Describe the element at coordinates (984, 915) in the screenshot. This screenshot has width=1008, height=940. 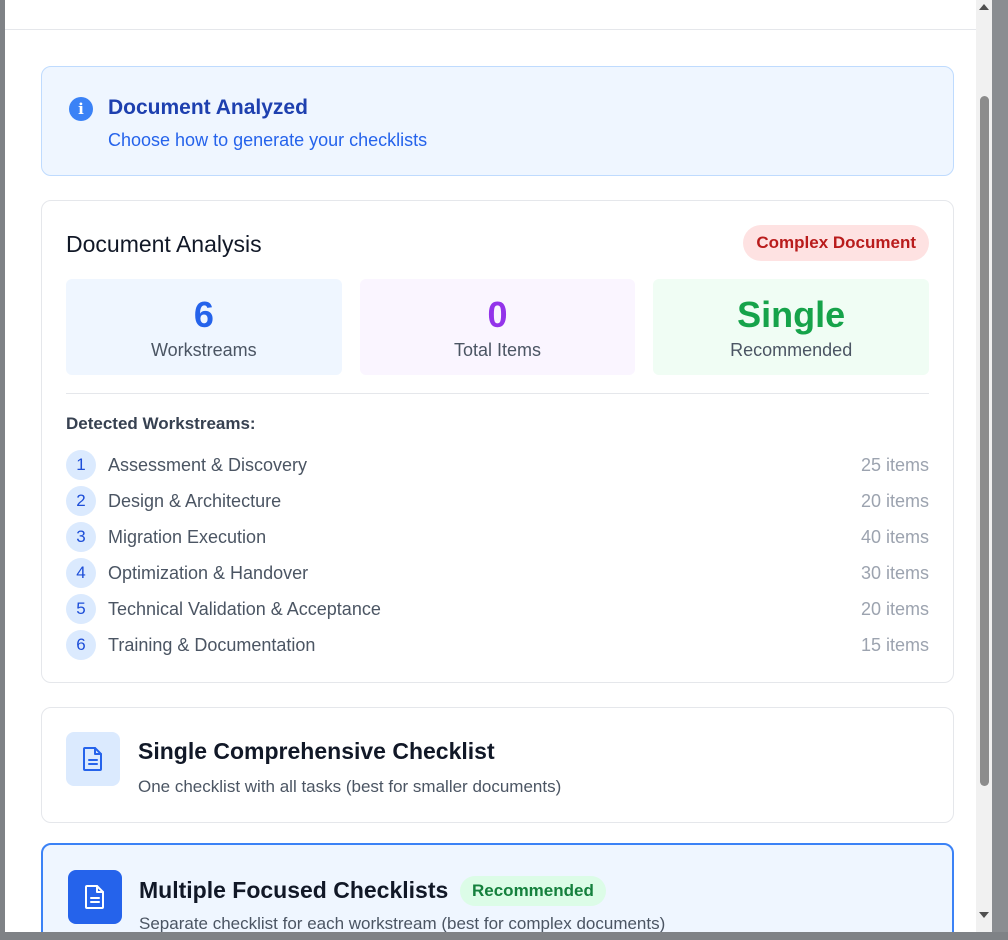
I see `scroll-down-icon` at that location.